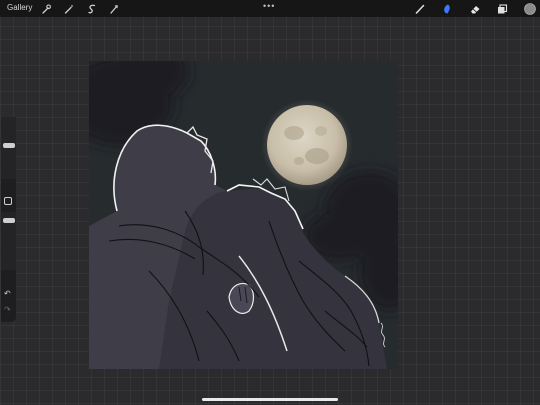 The height and width of the screenshot is (405, 540). I want to click on home-indicator, so click(270, 399).